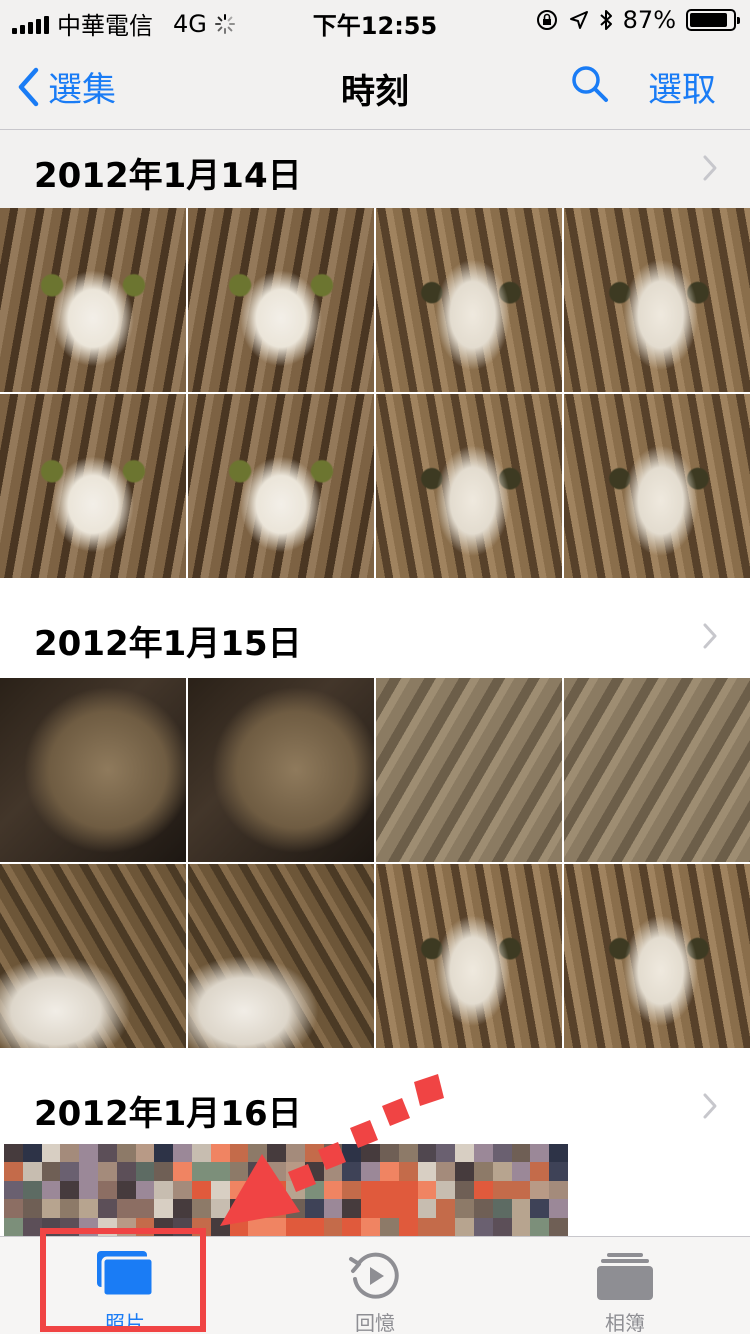 The width and height of the screenshot is (750, 1334). Describe the element at coordinates (168, 644) in the screenshot. I see `section-date: 2012年1月15日` at that location.